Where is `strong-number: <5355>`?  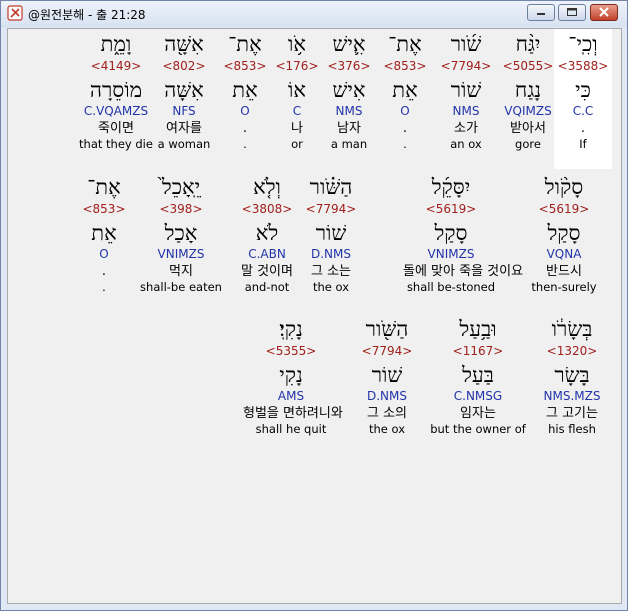
strong-number: <5355> is located at coordinates (291, 351).